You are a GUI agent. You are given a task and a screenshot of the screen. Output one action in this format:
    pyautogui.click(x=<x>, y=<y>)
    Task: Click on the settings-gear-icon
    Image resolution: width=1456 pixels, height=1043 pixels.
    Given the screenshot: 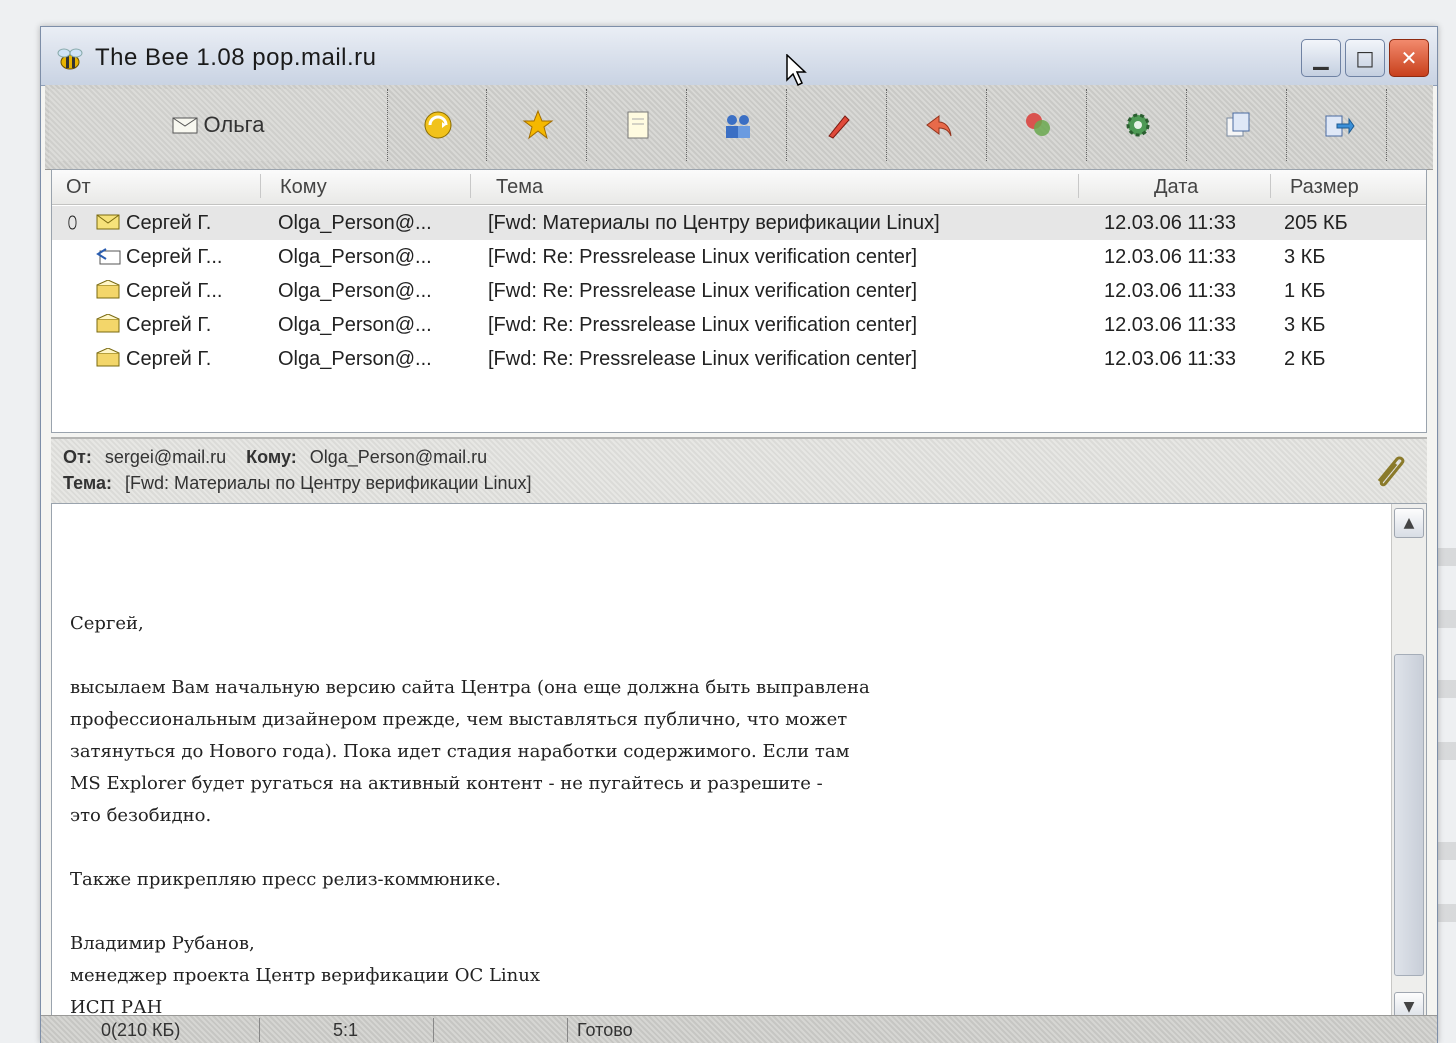 What is the action you would take?
    pyautogui.click(x=1138, y=125)
    